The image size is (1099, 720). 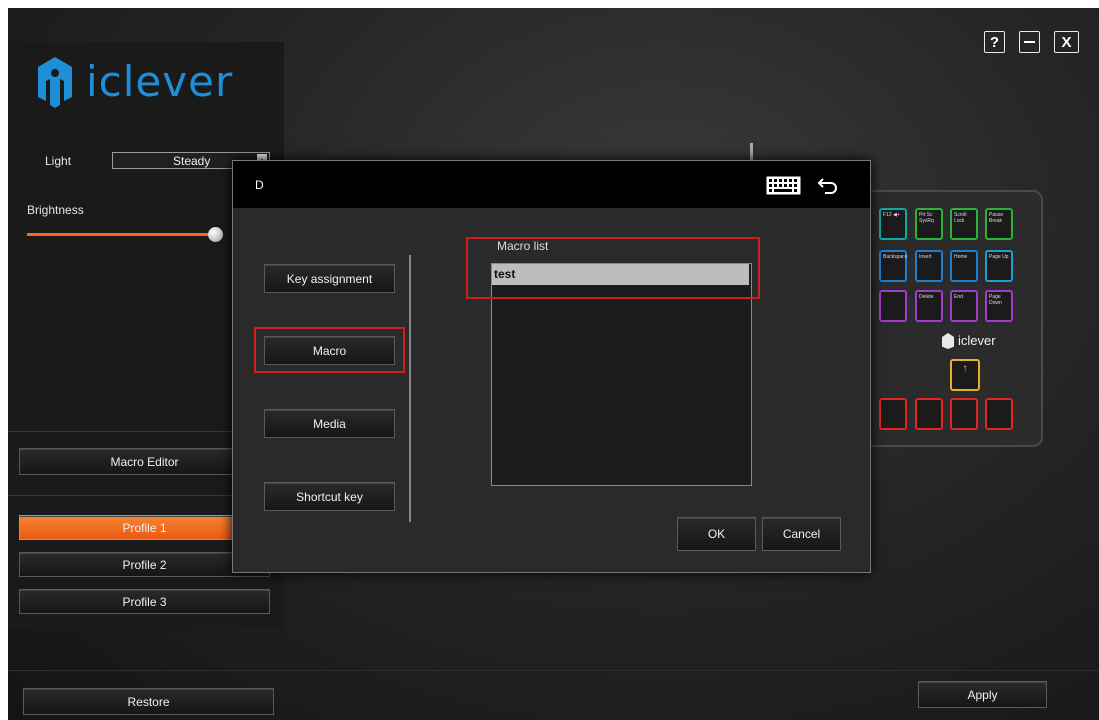 What do you see at coordinates (259, 185) in the screenshot?
I see `dialog-title: D` at bounding box center [259, 185].